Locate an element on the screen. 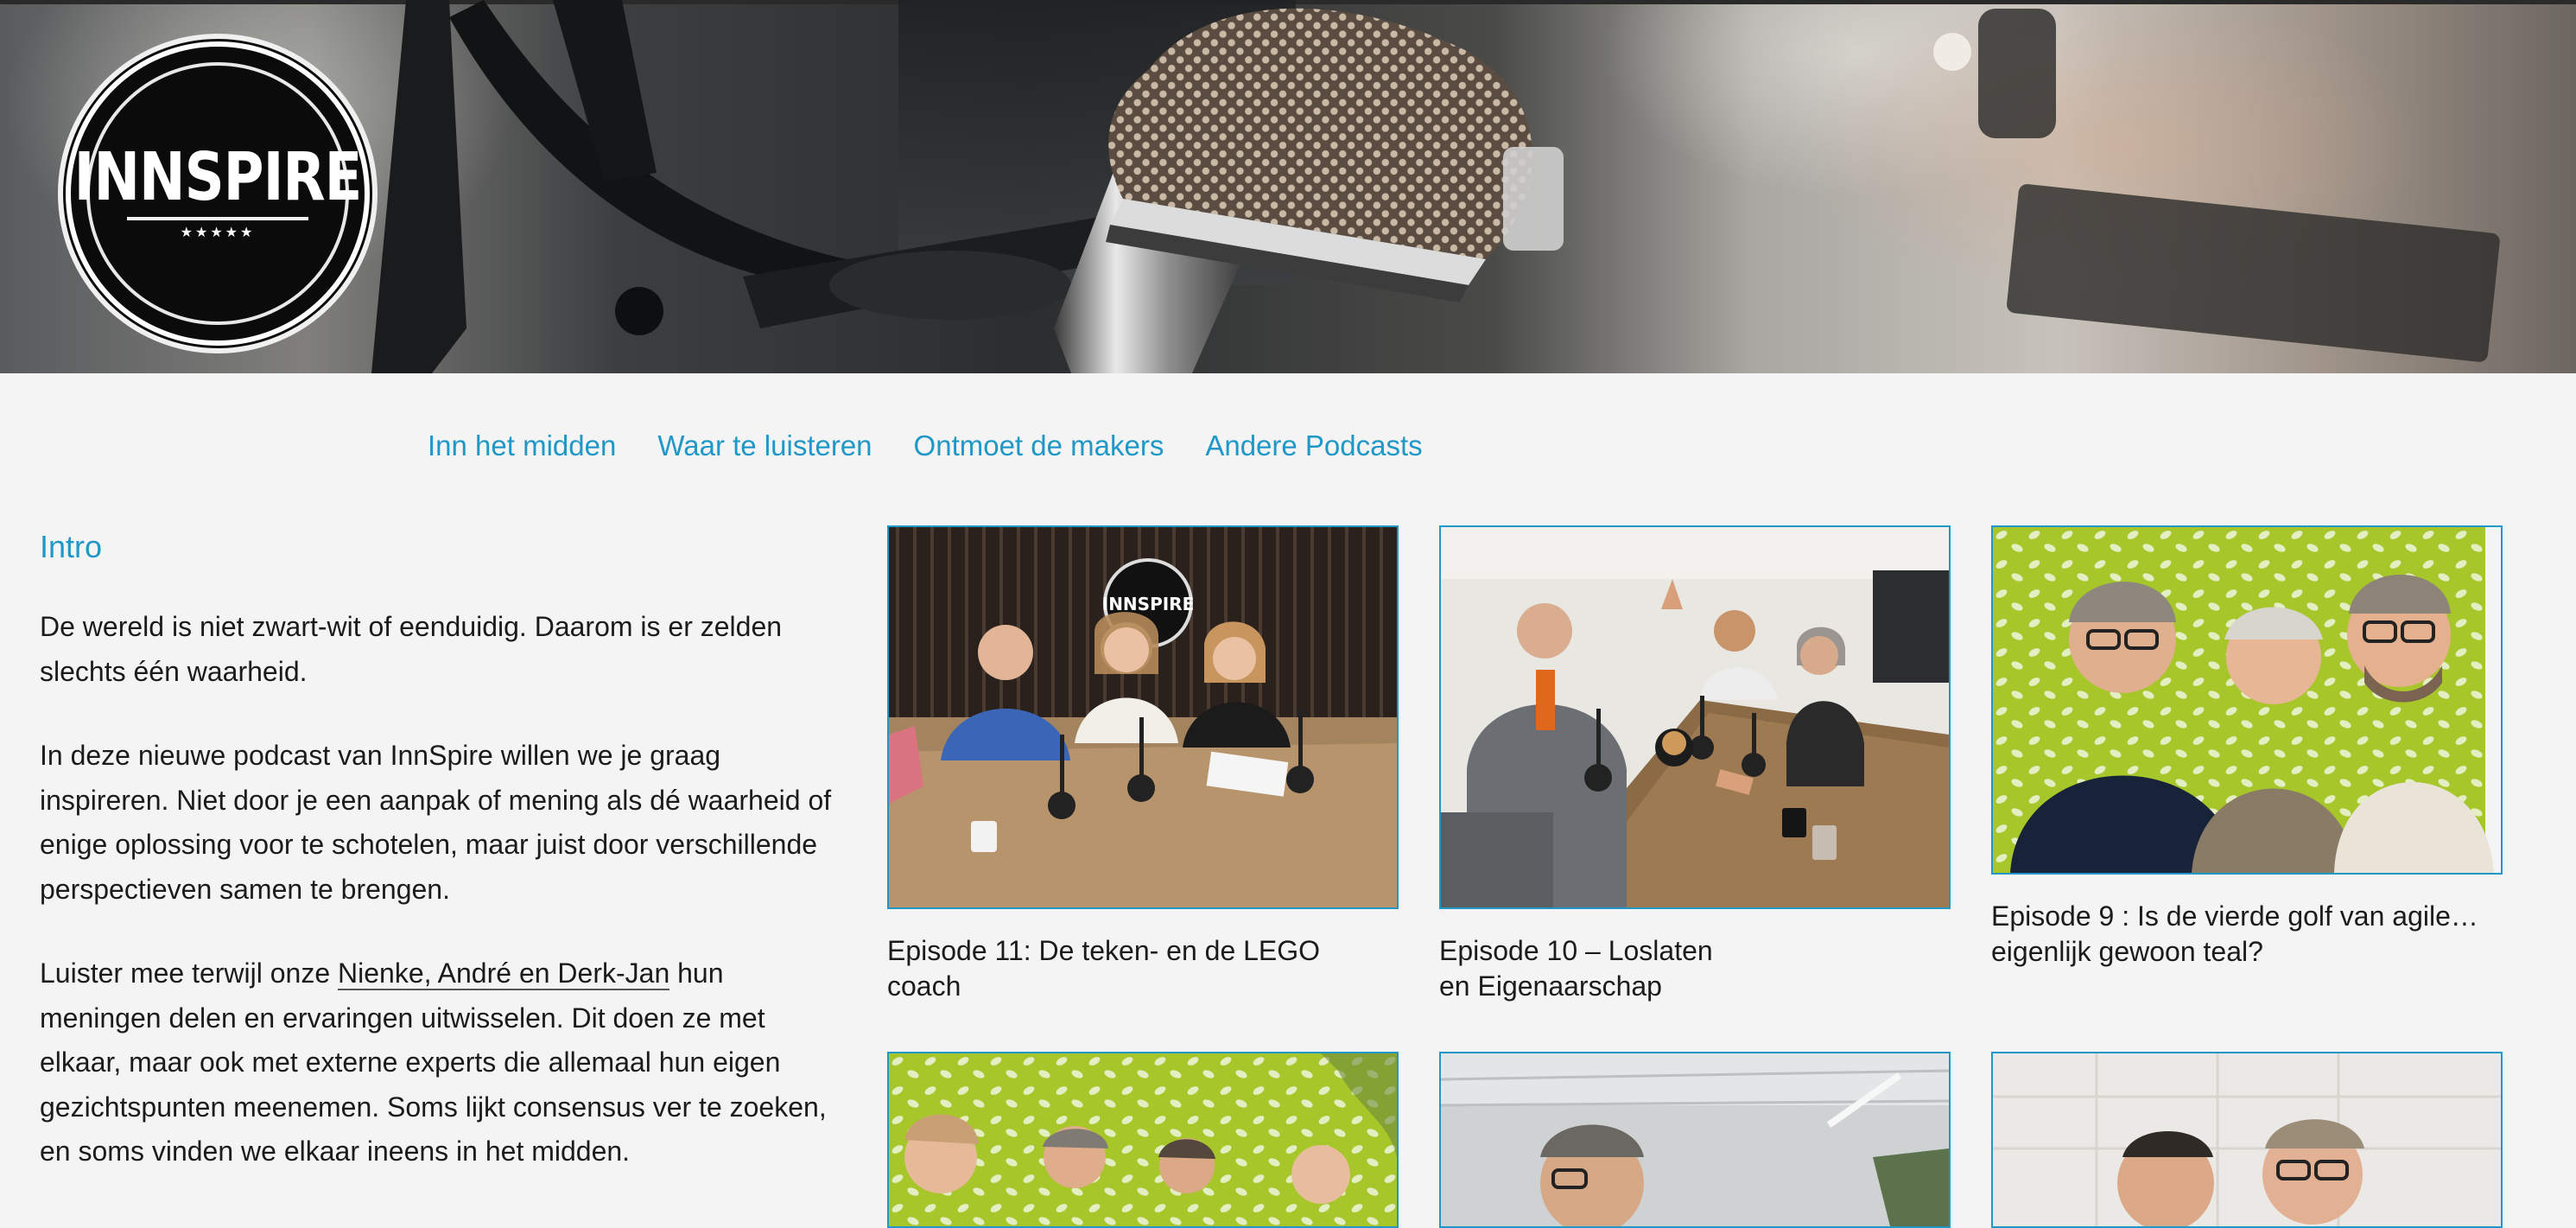 This screenshot has height=1228, width=2576. episode-10-photo is located at coordinates (1695, 717).